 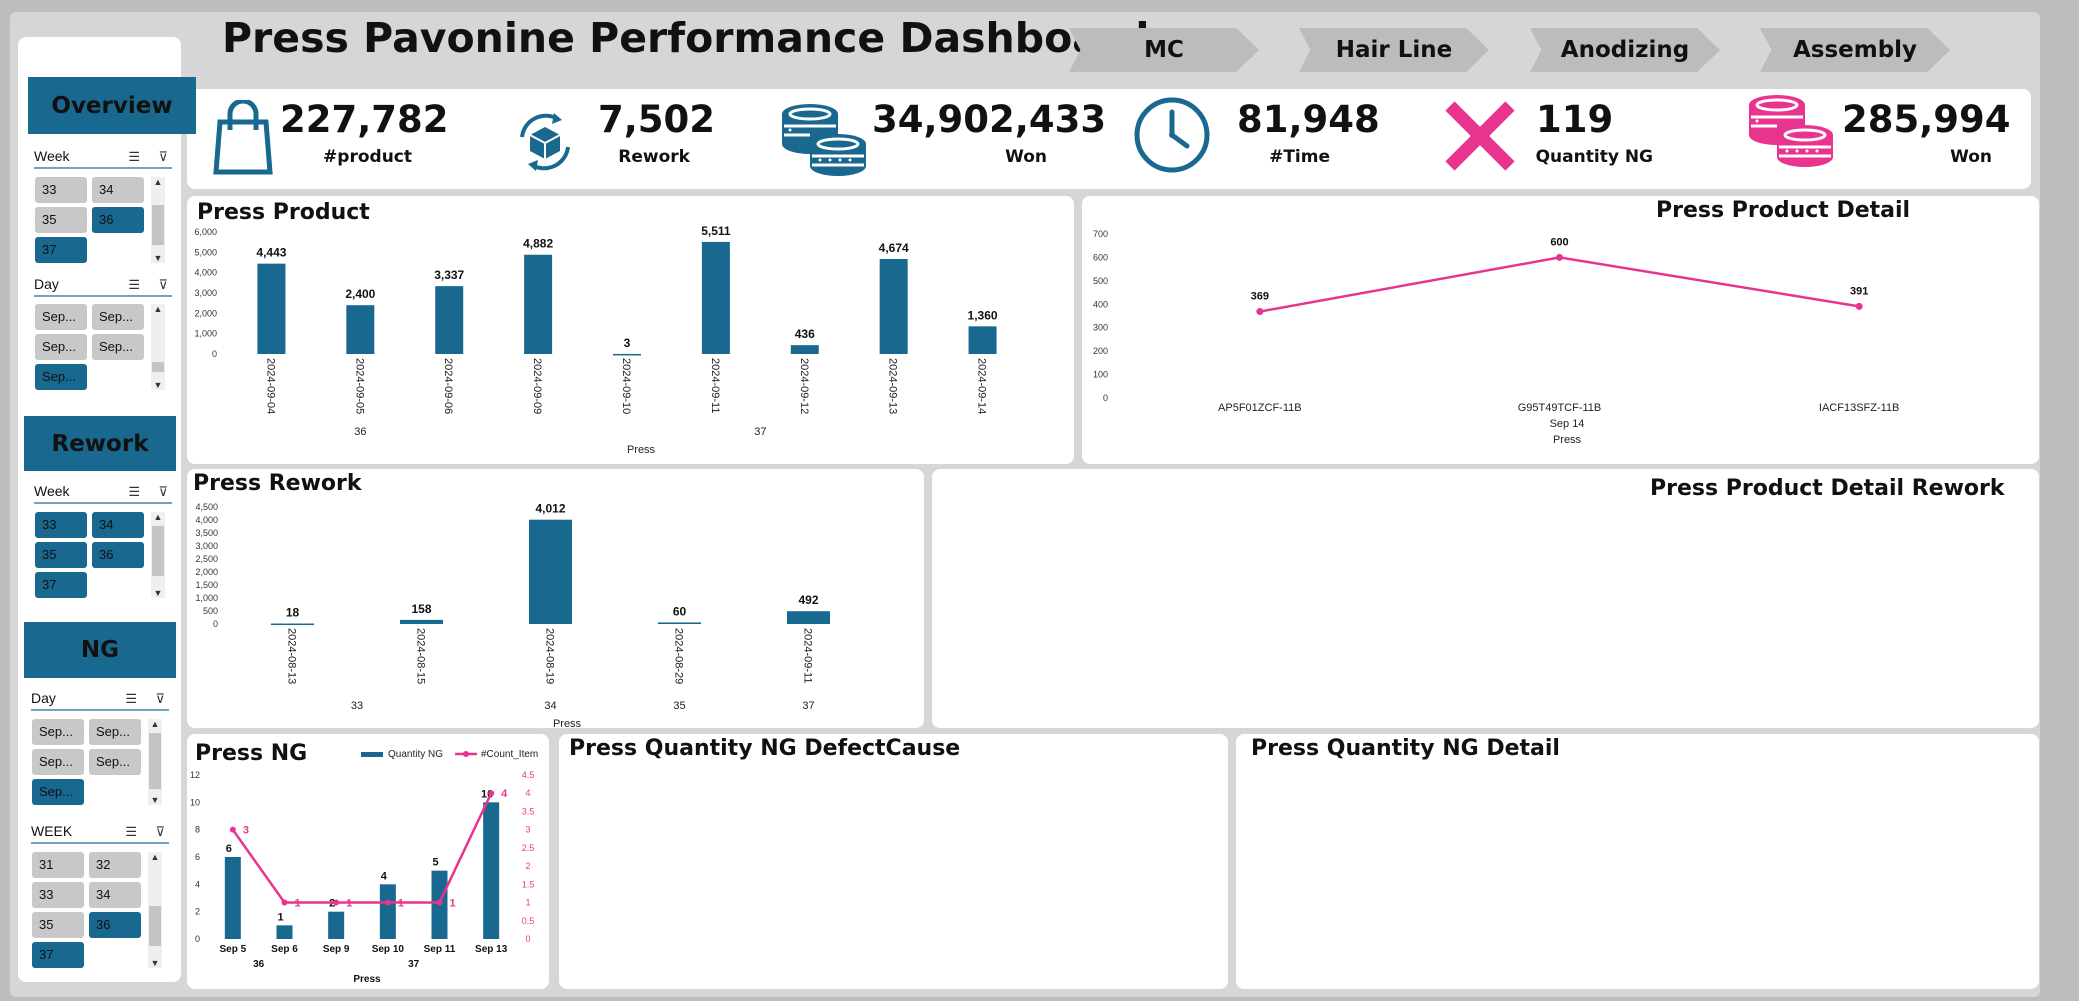 What do you see at coordinates (206, 598) in the screenshot?
I see `y-tick-label: 1,000` at bounding box center [206, 598].